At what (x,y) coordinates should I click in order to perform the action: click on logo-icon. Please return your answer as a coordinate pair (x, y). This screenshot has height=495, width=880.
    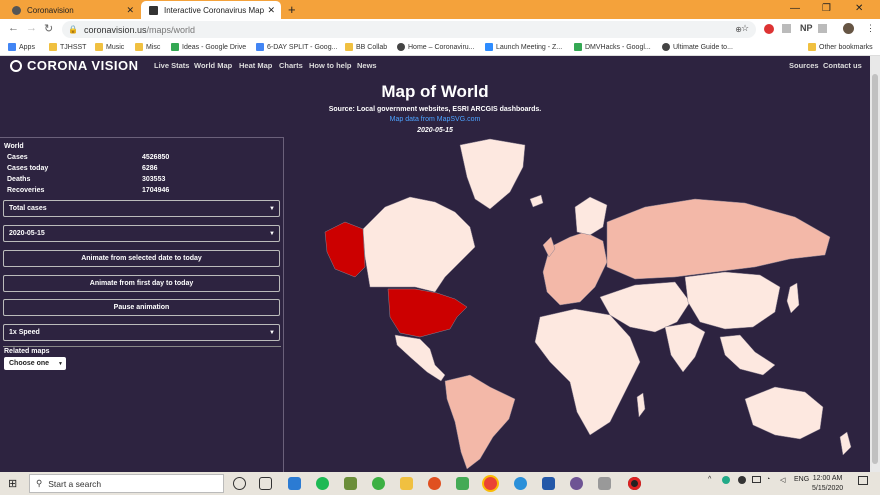
    Looking at the image, I should click on (16, 65).